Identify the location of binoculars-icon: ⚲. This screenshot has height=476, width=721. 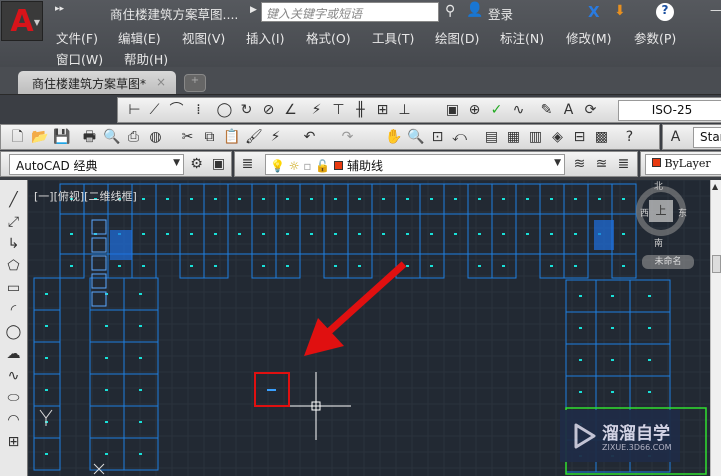
(450, 11).